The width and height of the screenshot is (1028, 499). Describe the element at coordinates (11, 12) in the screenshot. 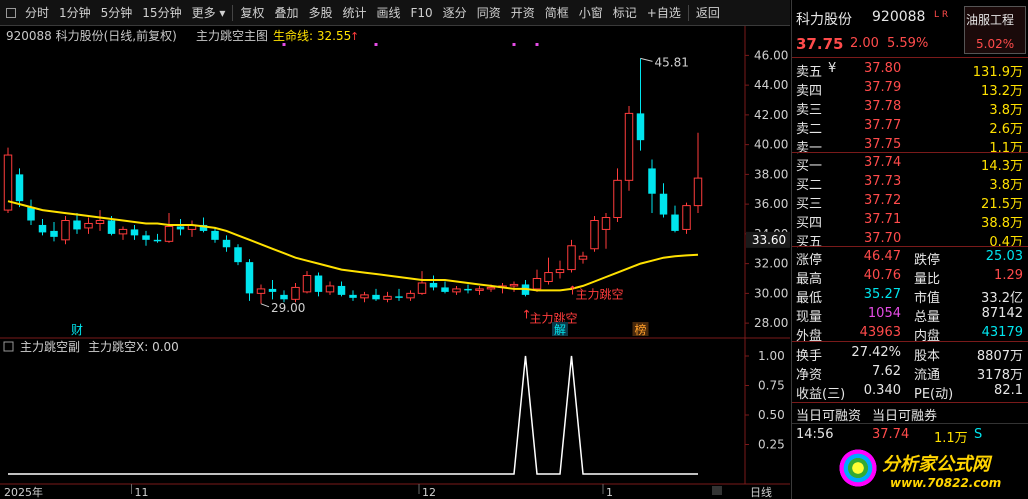

I see `collapse-icon` at that location.